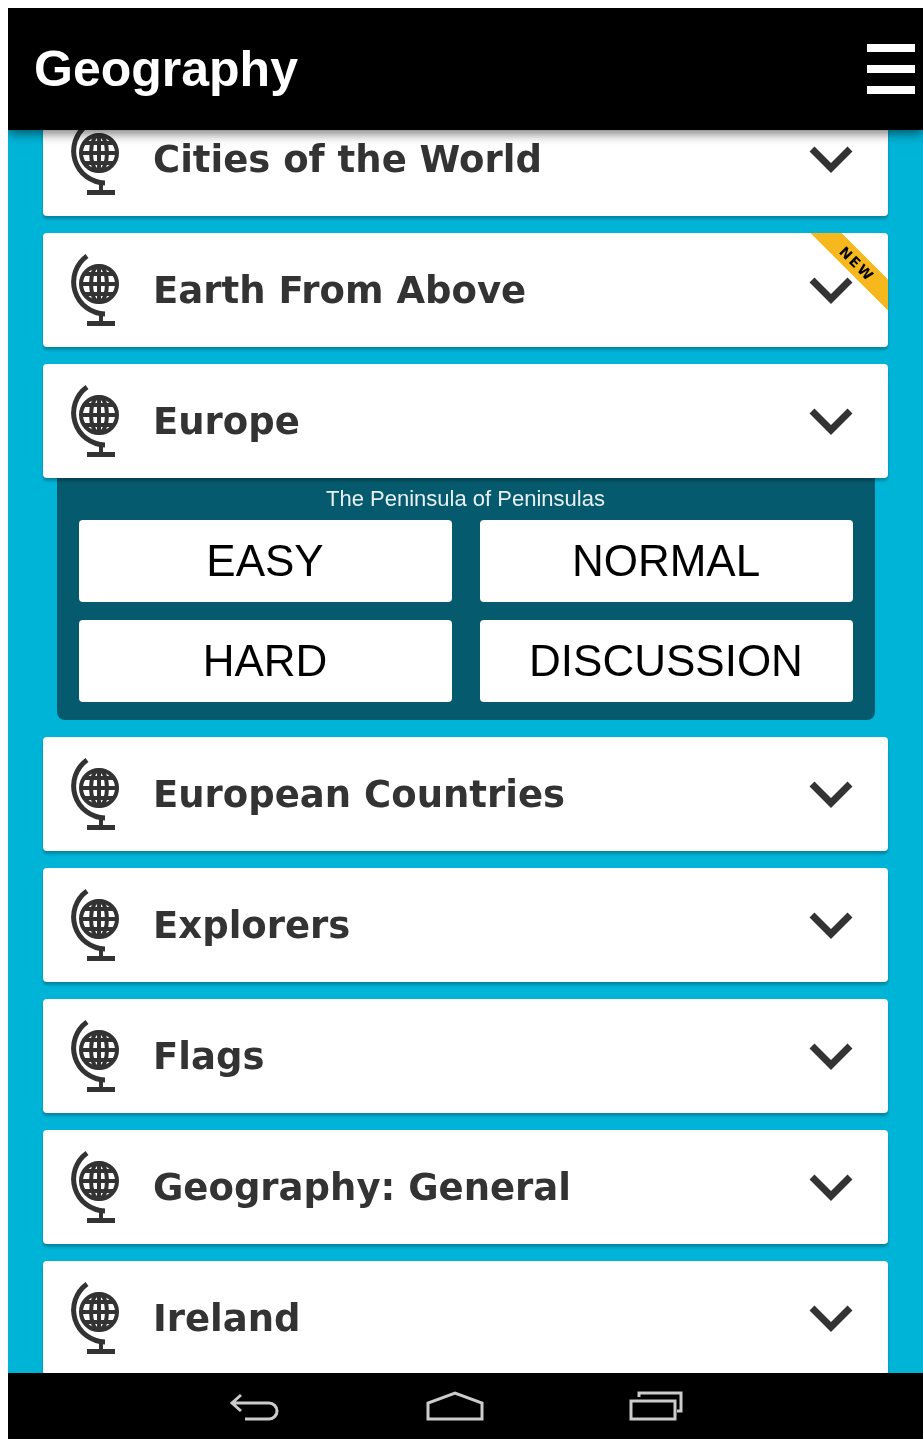 The height and width of the screenshot is (1439, 923). What do you see at coordinates (340, 290) in the screenshot?
I see `category-title: Earth From Above` at bounding box center [340, 290].